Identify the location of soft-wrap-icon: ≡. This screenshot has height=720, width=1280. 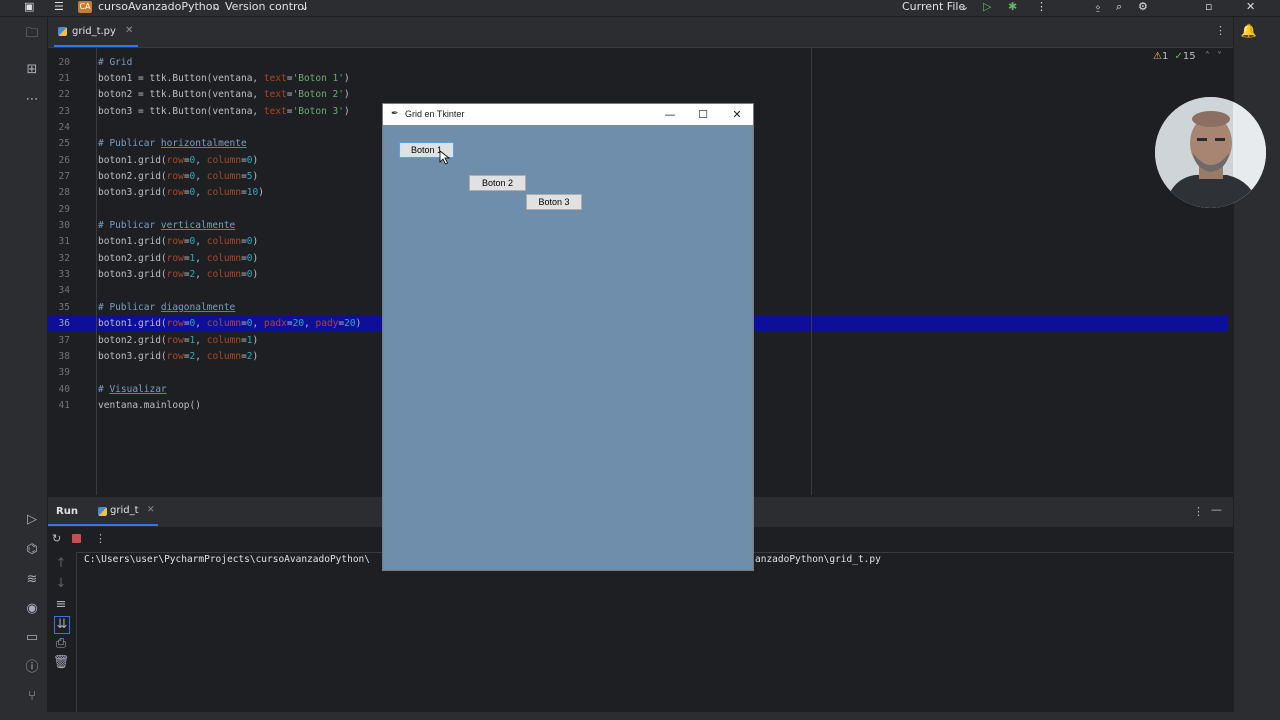
(61, 605).